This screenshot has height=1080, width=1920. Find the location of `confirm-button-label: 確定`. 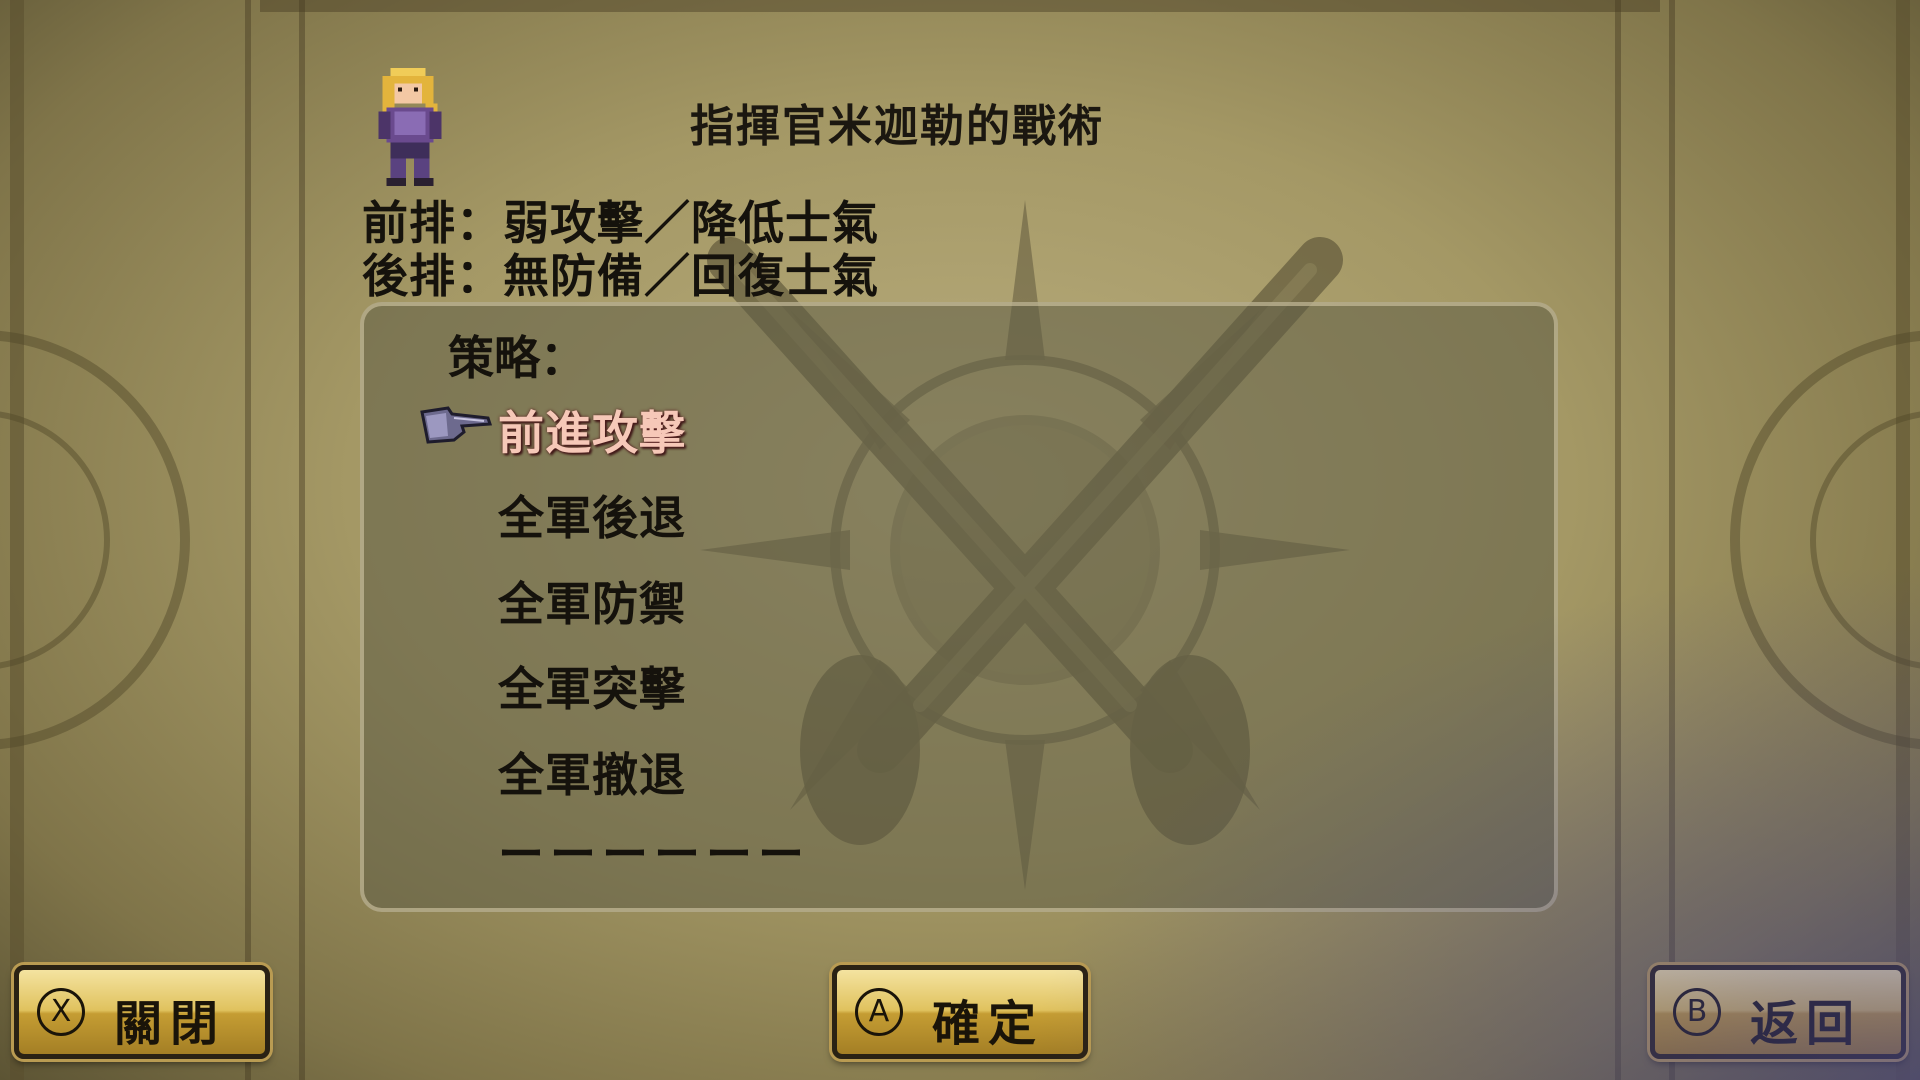

confirm-button-label: 確定 is located at coordinates (987, 1024).